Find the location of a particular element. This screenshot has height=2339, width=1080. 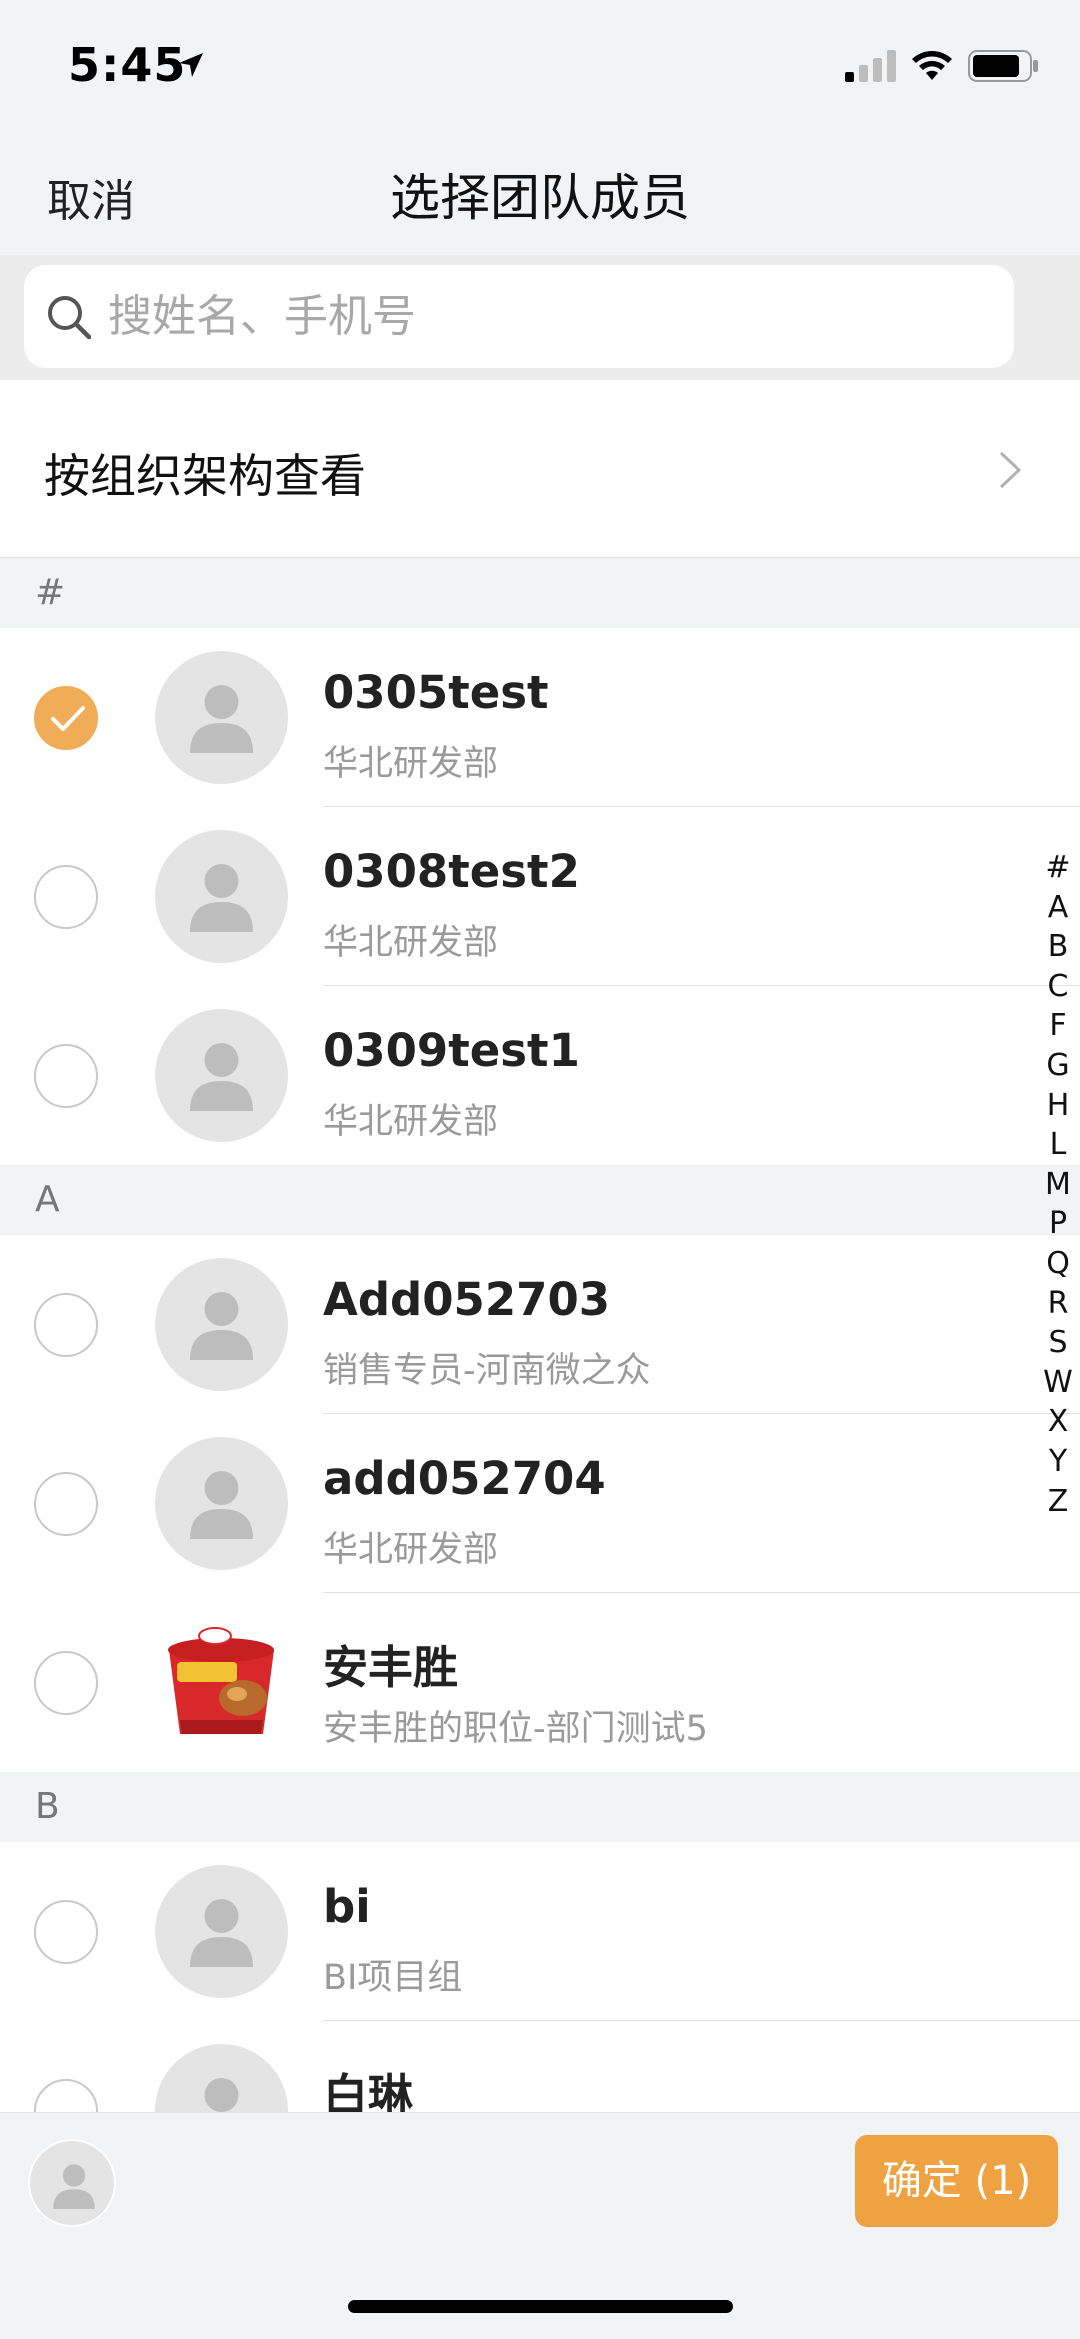

contact-name: 安丰胜 is located at coordinates (391, 1667).